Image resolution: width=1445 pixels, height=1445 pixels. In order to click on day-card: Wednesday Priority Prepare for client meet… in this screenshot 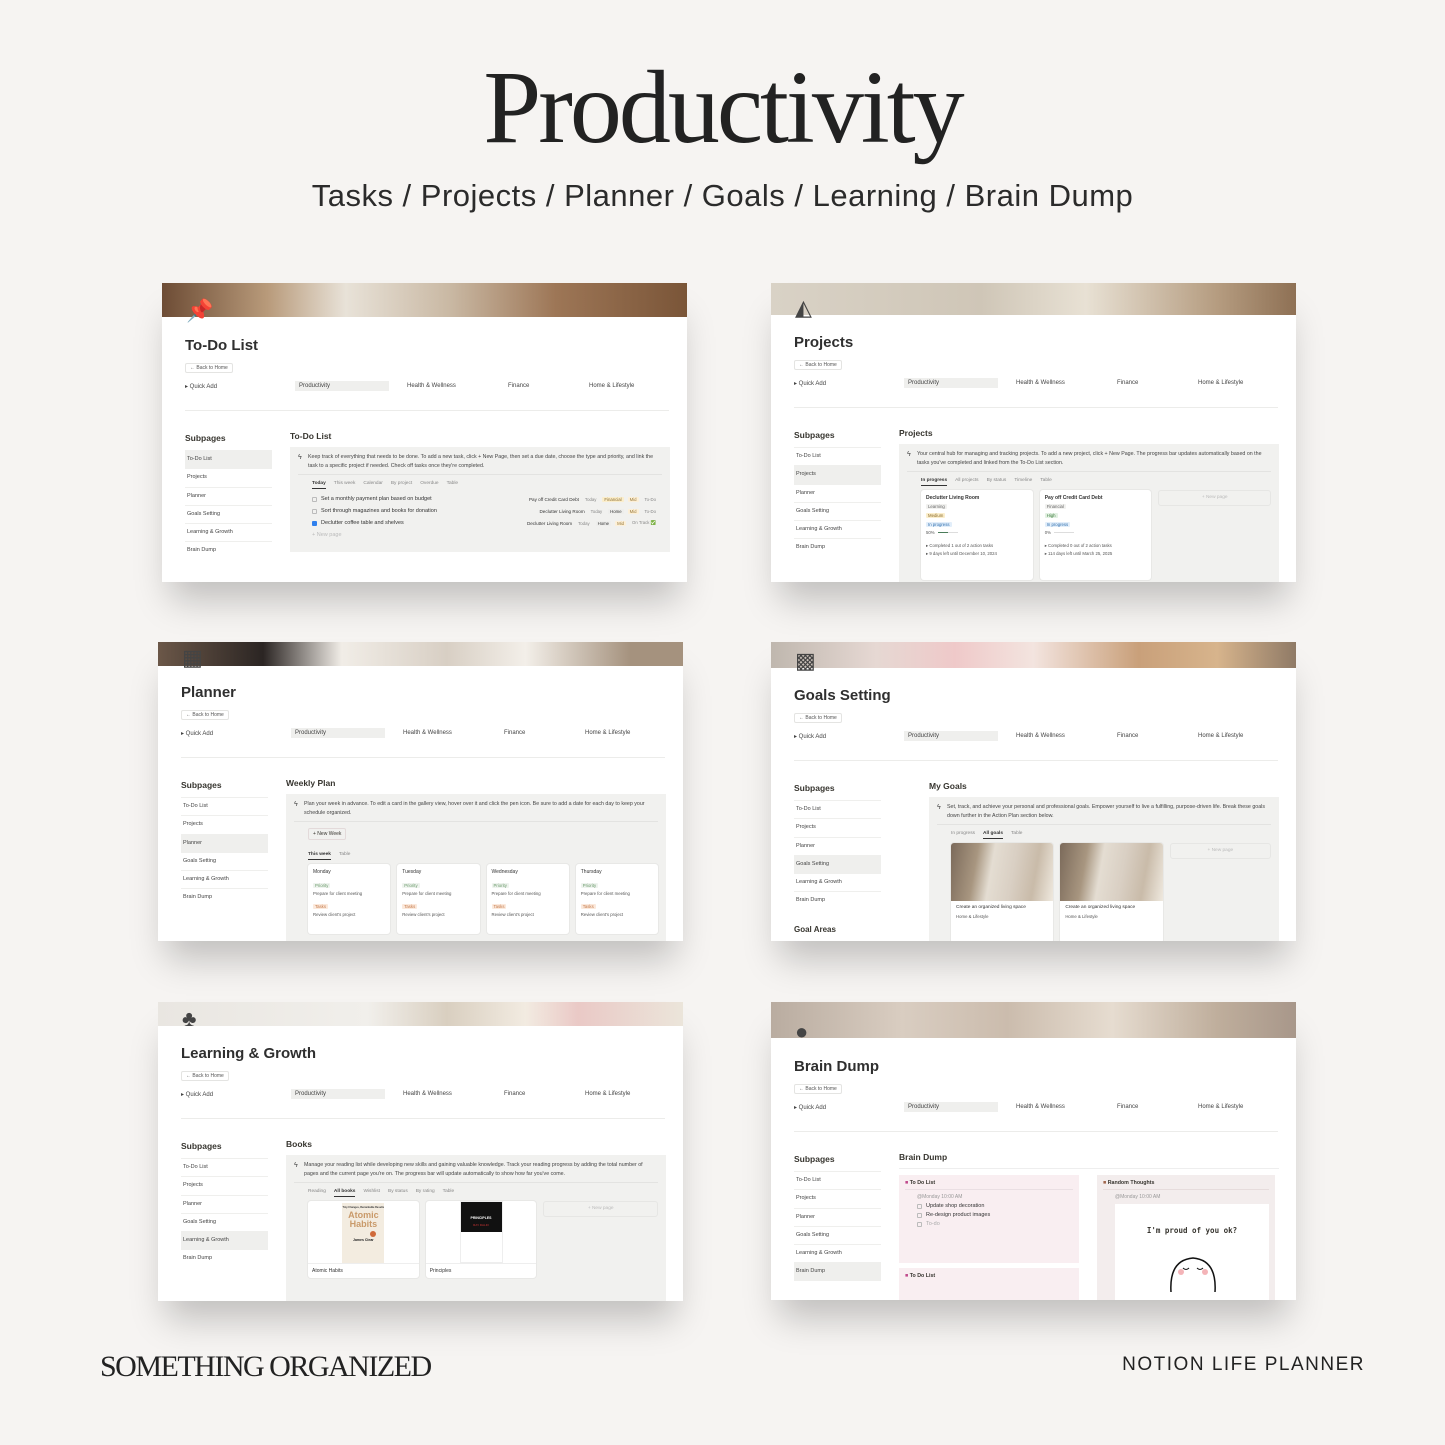, I will do `click(527, 899)`.